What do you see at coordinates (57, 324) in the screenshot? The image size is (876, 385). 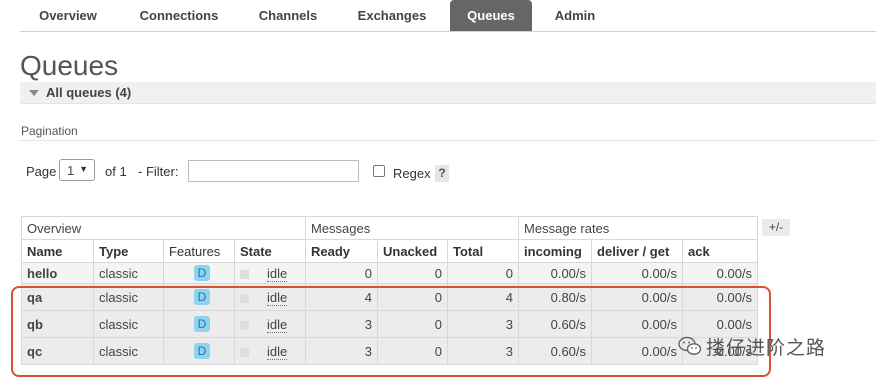 I see `queue-name-link: qb` at bounding box center [57, 324].